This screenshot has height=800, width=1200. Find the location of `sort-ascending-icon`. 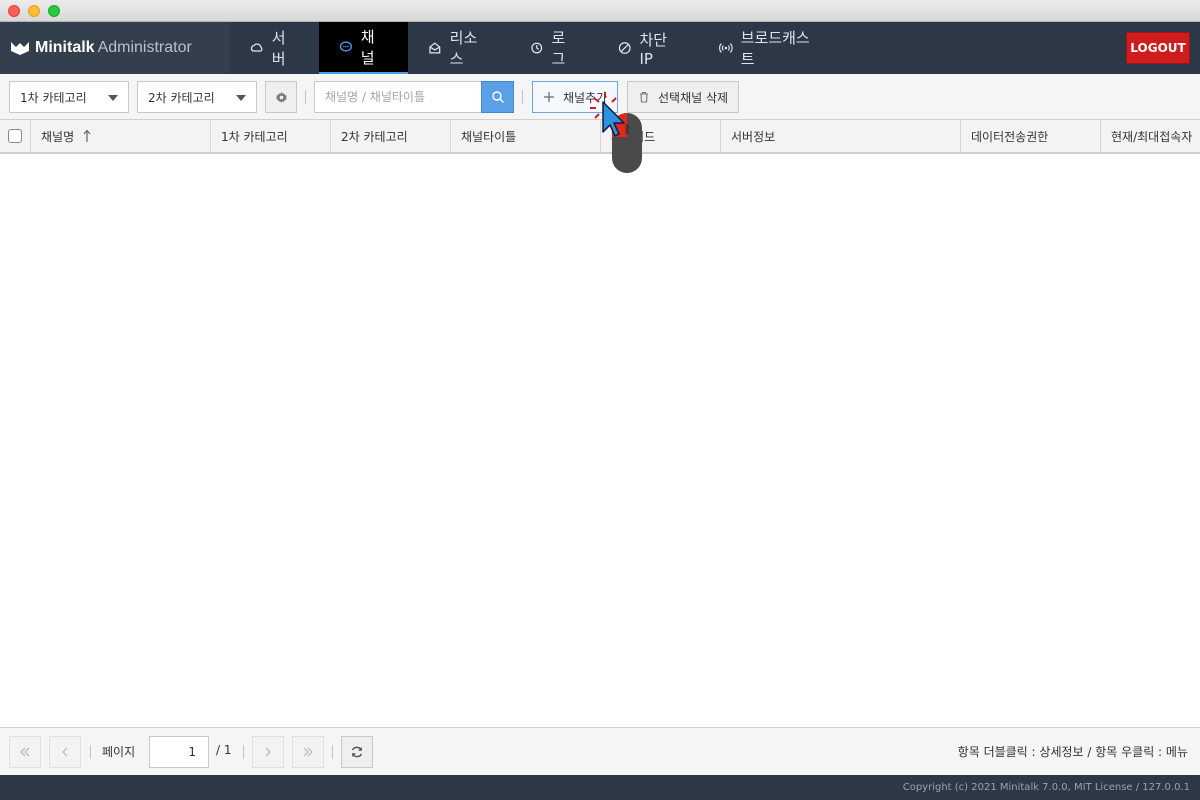

sort-ascending-icon is located at coordinates (87, 135).